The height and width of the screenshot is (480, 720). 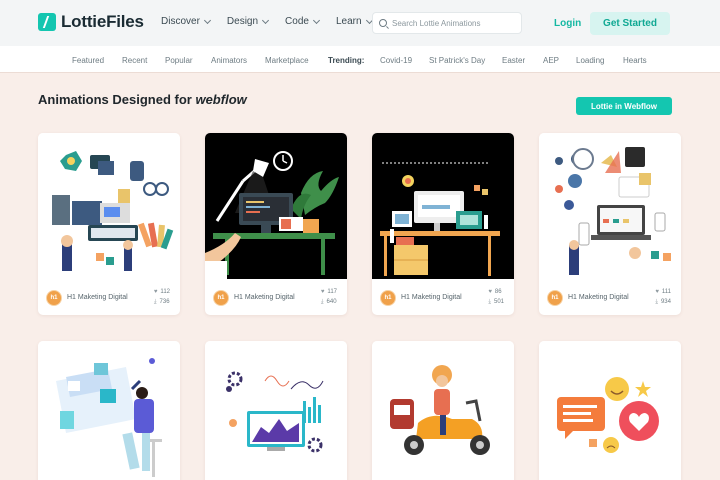 I want to click on section-title-brand: webflow, so click(x=221, y=99).